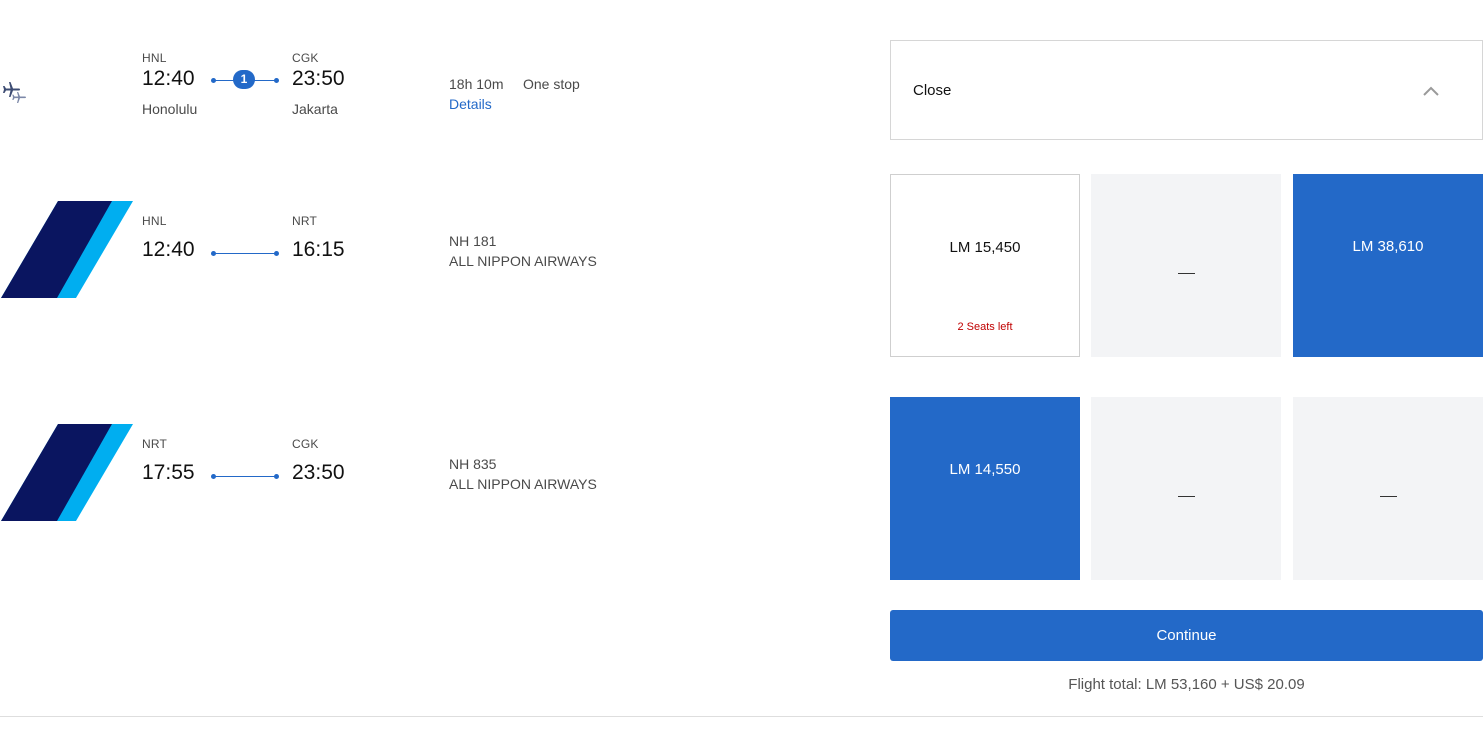  I want to click on close-label: Close, so click(932, 90).